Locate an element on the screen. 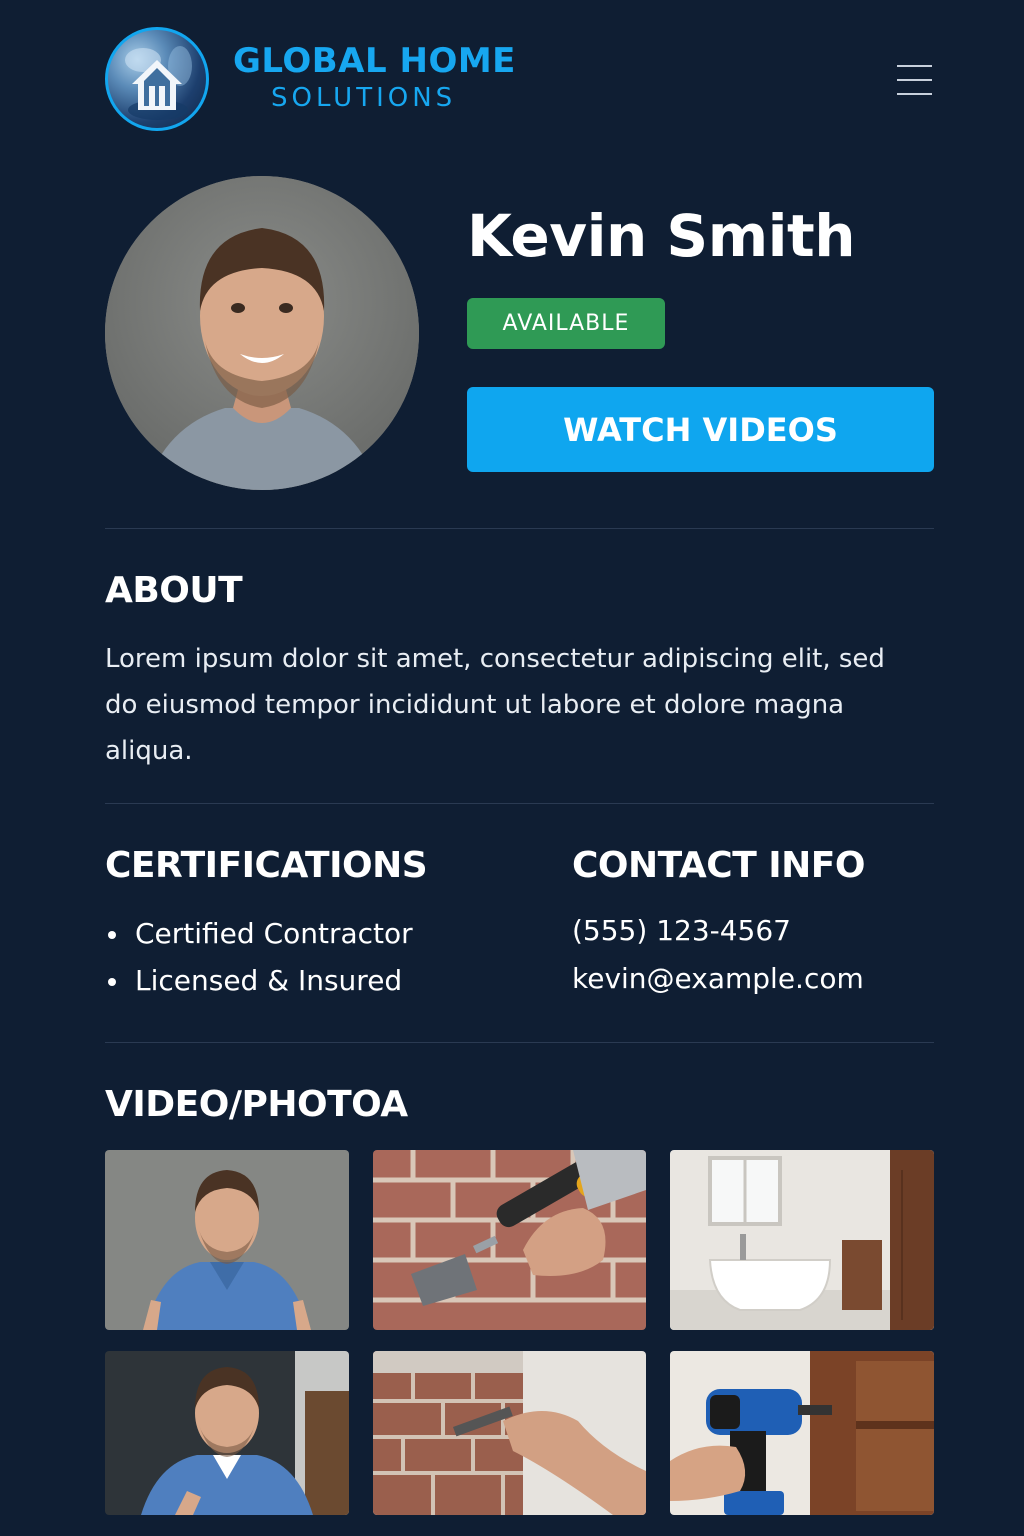 Image resolution: width=1024 pixels, height=1536 pixels. gallery-tile-portrait is located at coordinates (227, 1240).